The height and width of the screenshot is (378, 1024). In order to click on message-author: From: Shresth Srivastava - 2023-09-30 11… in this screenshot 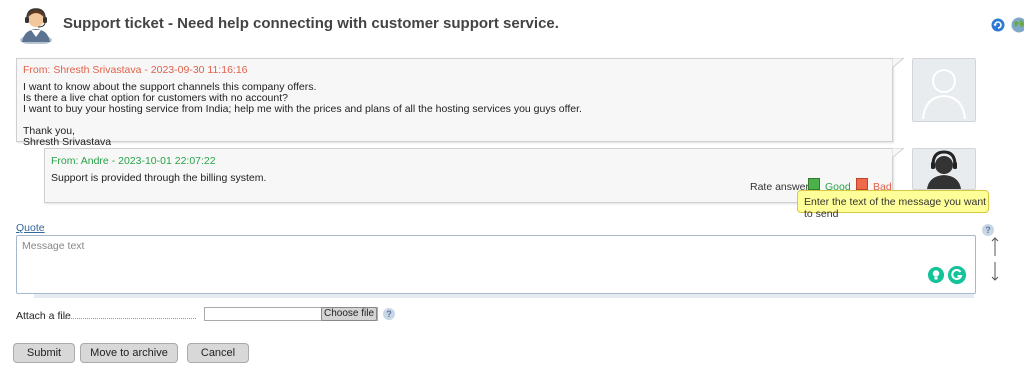, I will do `click(135, 70)`.